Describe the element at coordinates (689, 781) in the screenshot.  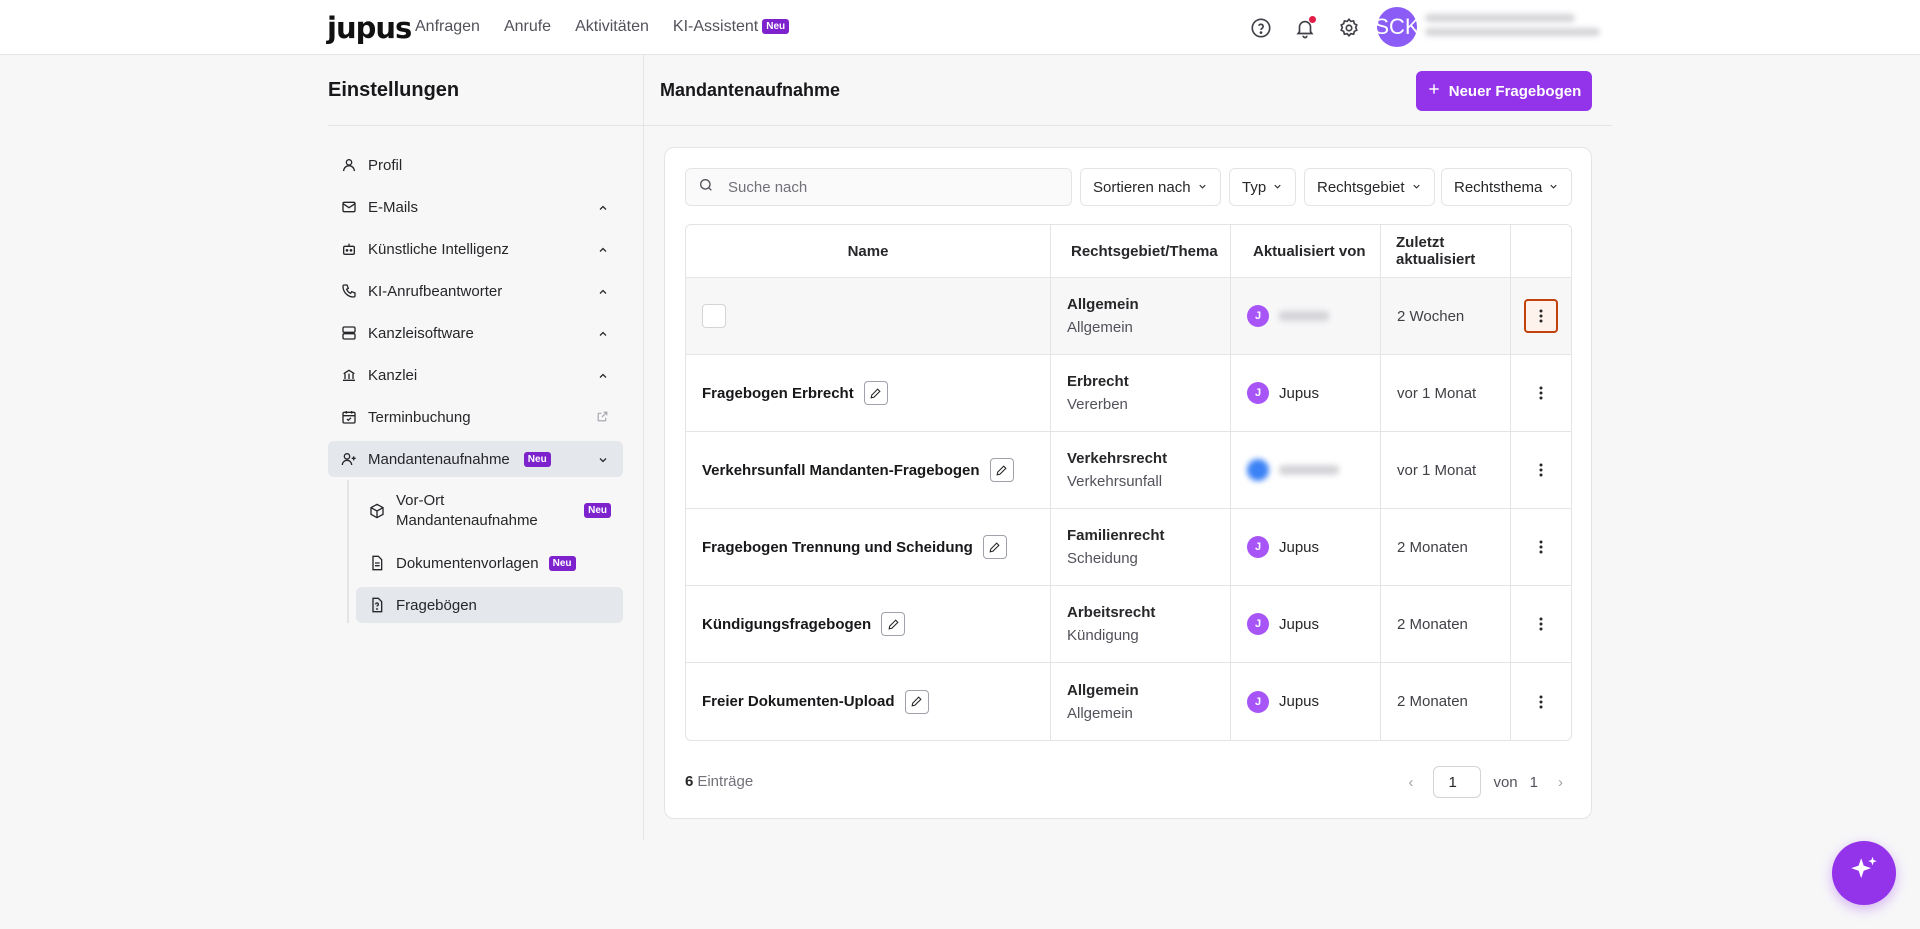
I see `entry-count-number: 6` at that location.